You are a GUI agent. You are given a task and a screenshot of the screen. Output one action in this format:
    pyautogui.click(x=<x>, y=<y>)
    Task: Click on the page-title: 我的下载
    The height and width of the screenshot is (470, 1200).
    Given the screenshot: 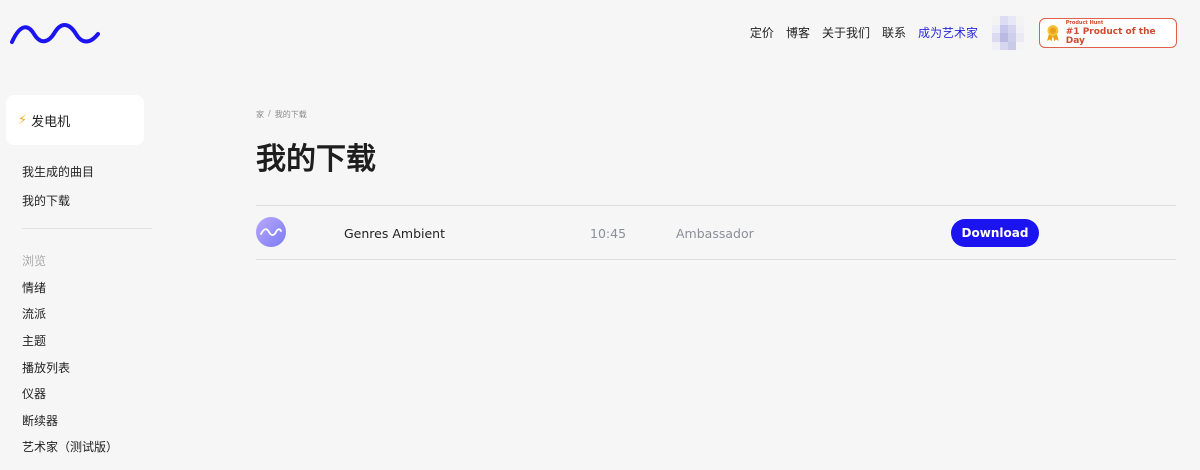 What is the action you would take?
    pyautogui.click(x=316, y=159)
    